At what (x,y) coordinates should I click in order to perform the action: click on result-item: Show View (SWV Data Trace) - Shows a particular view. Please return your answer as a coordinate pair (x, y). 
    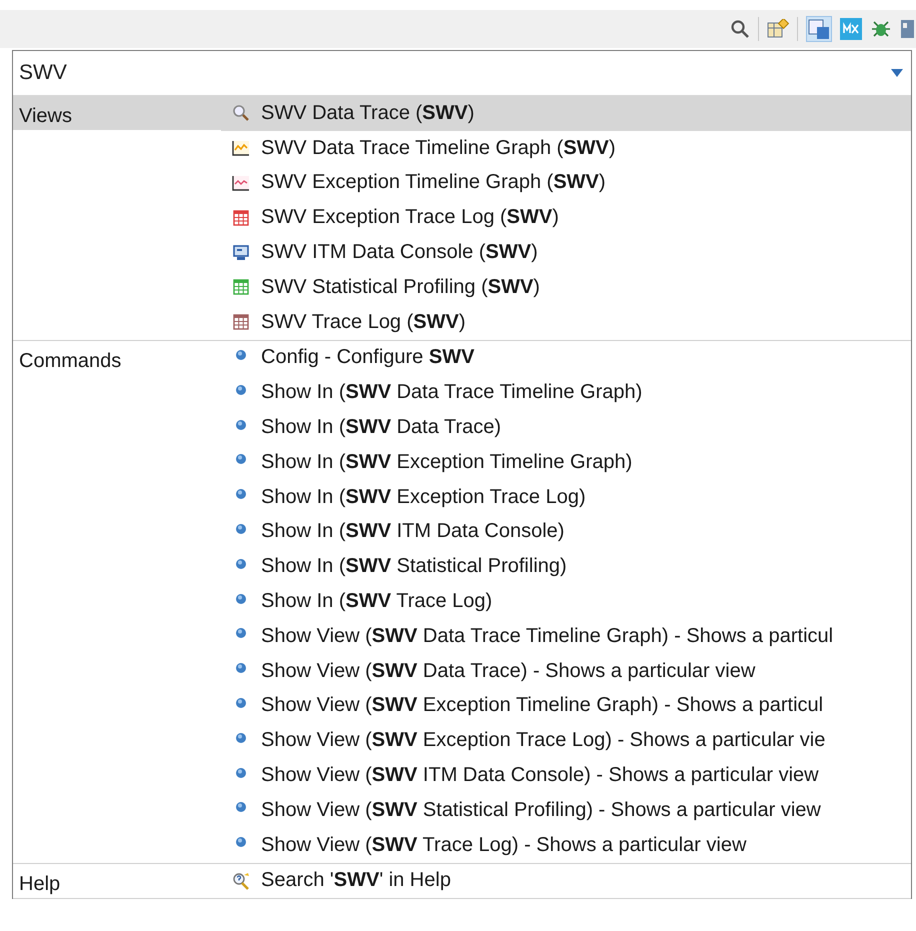
    Looking at the image, I should click on (566, 671).